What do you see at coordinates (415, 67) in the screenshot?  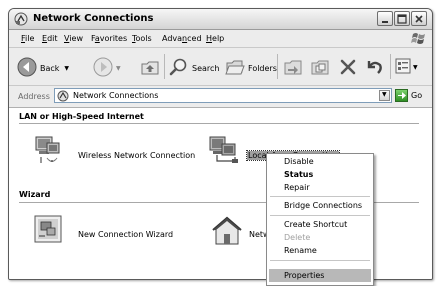 I see `views-dropdown-icon: ▼` at bounding box center [415, 67].